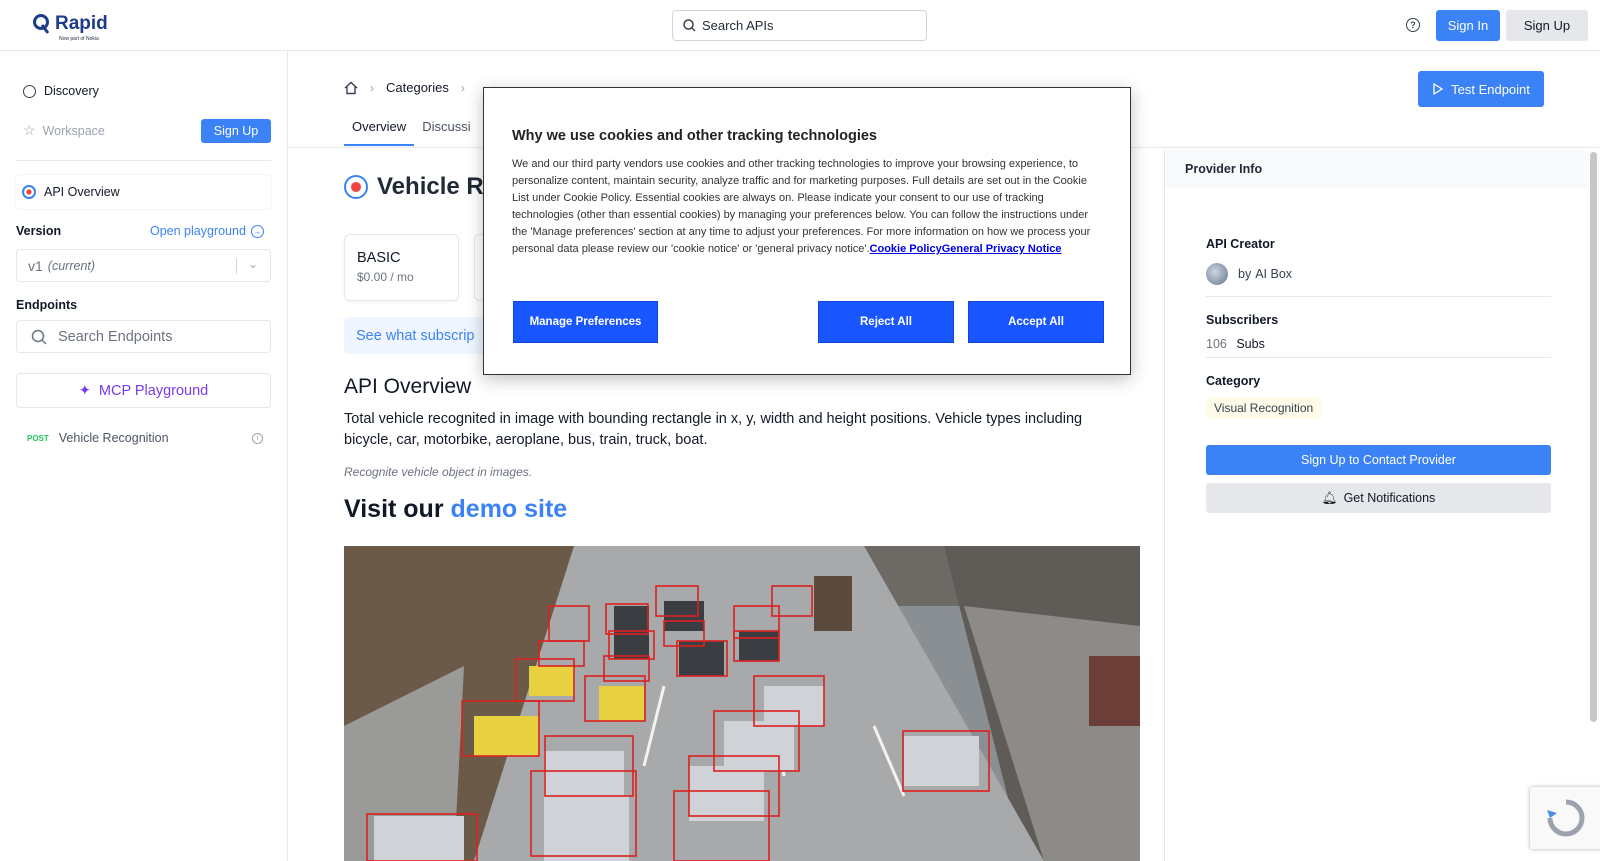 This screenshot has width=1600, height=861. I want to click on test-endpoint-button: Test Endpoint, so click(1481, 89).